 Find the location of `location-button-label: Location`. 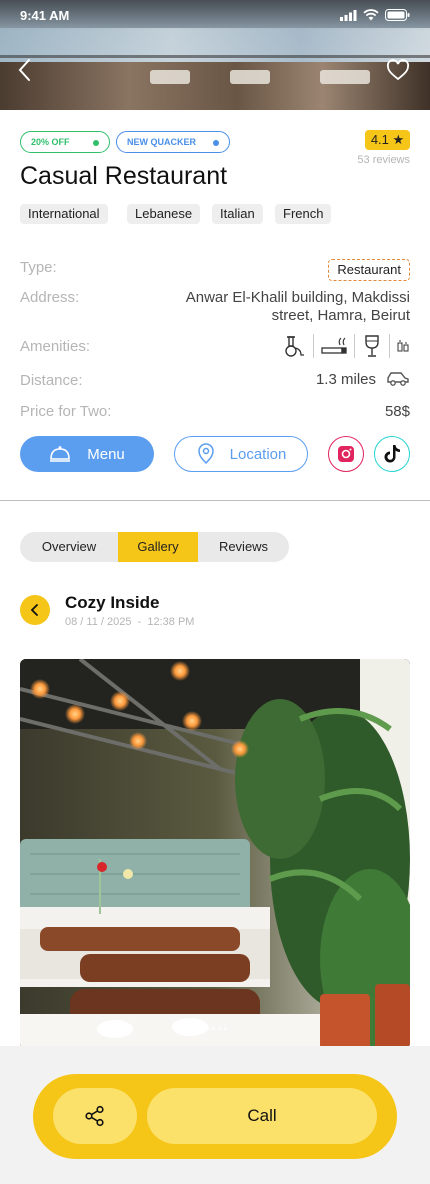

location-button-label: Location is located at coordinates (258, 454).